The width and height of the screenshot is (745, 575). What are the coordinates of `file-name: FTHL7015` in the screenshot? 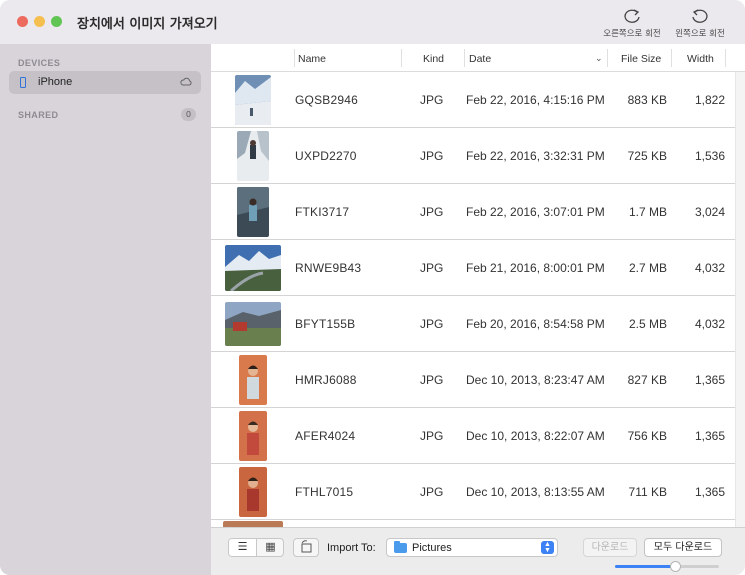 It's located at (324, 492).